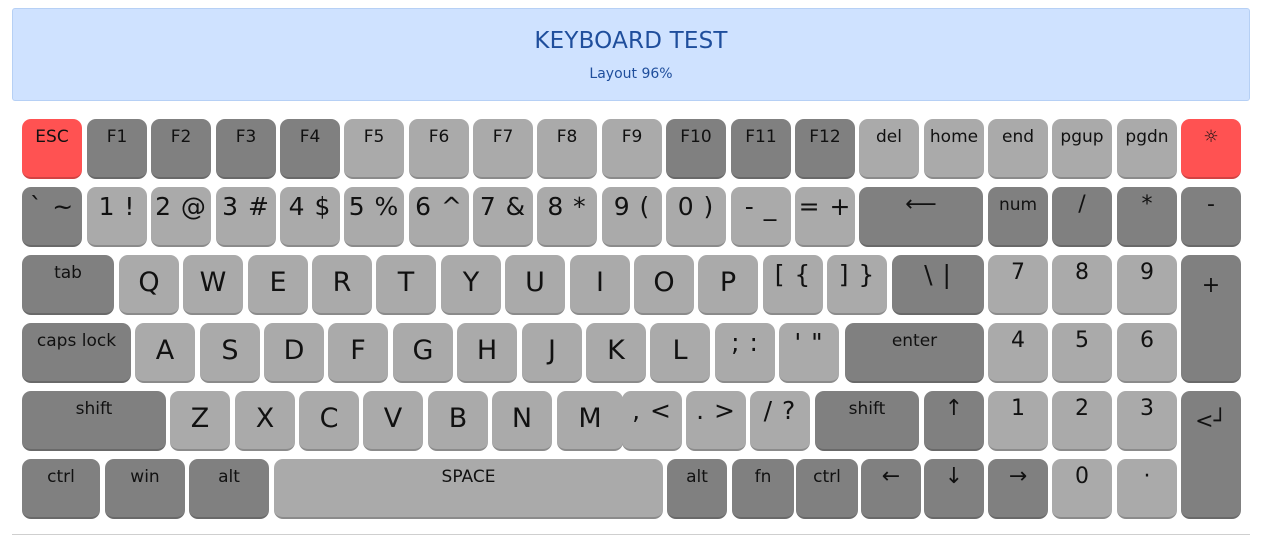 The width and height of the screenshot is (1264, 548). I want to click on key-w: W, so click(213, 285).